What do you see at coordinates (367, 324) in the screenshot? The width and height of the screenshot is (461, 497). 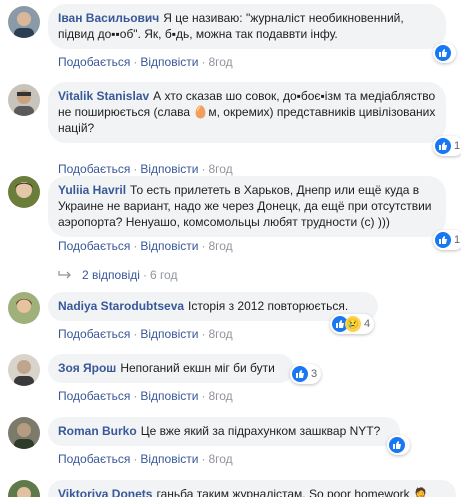 I see `reaction-count: 4` at bounding box center [367, 324].